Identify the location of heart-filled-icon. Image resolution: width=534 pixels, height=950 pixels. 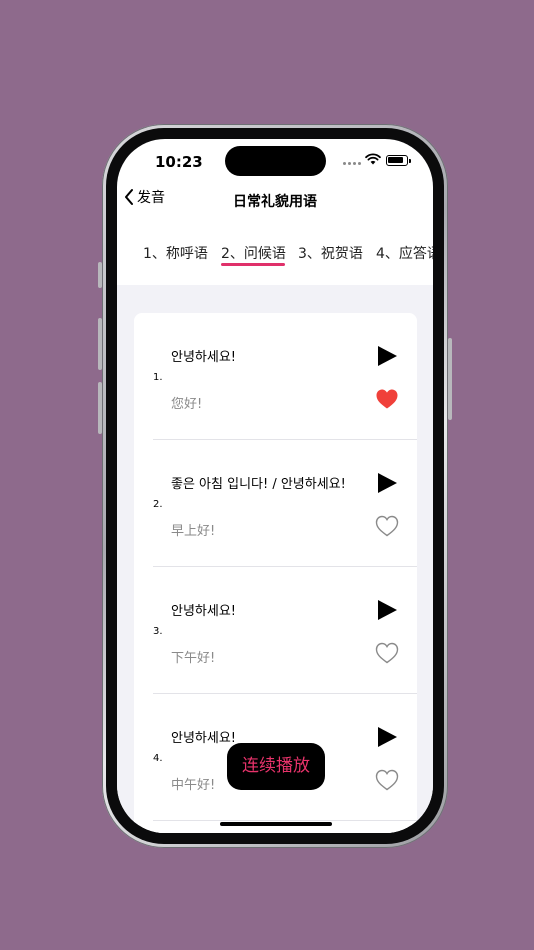
(387, 399).